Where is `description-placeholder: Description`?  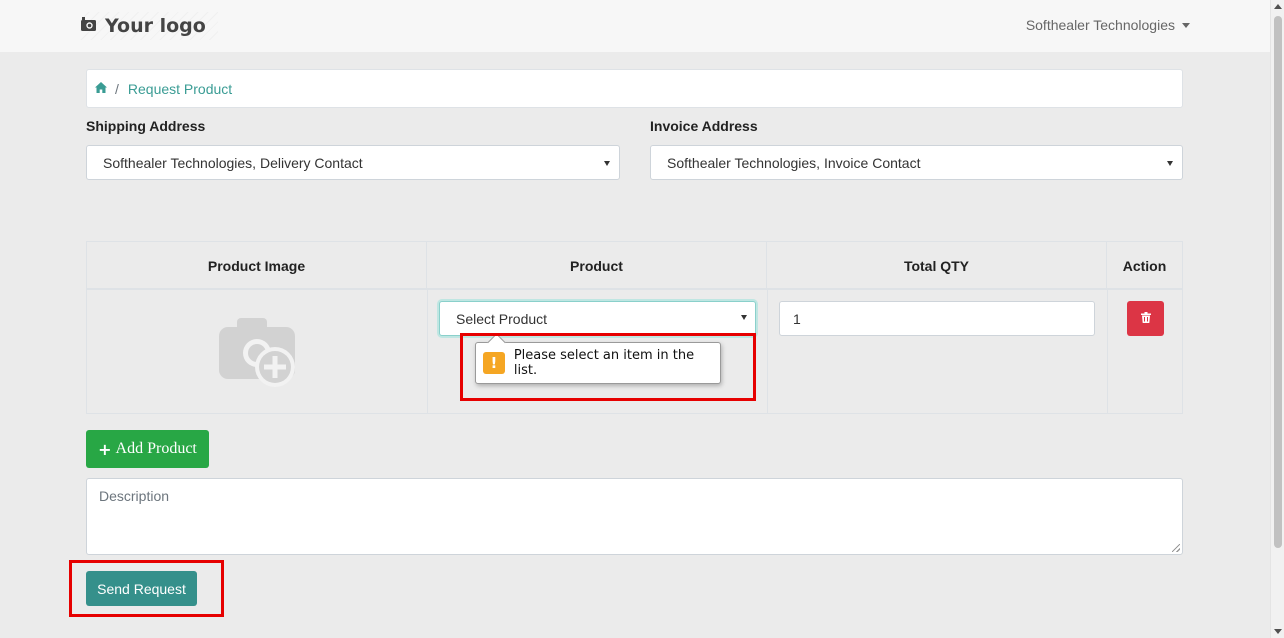 description-placeholder: Description is located at coordinates (134, 496).